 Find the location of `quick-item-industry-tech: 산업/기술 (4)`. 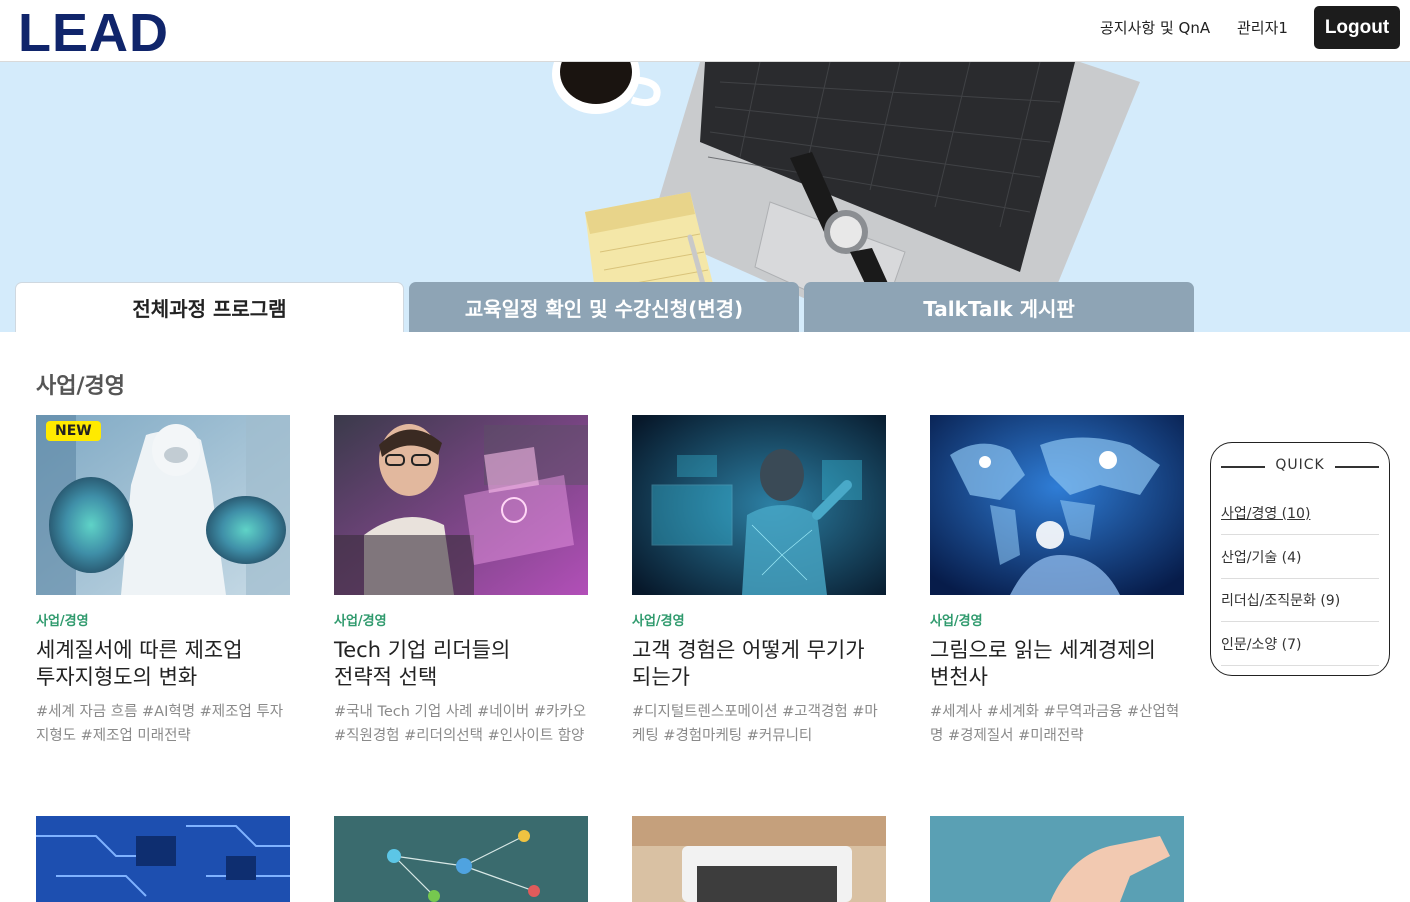

quick-item-industry-tech: 산업/기술 (4) is located at coordinates (1300, 557).